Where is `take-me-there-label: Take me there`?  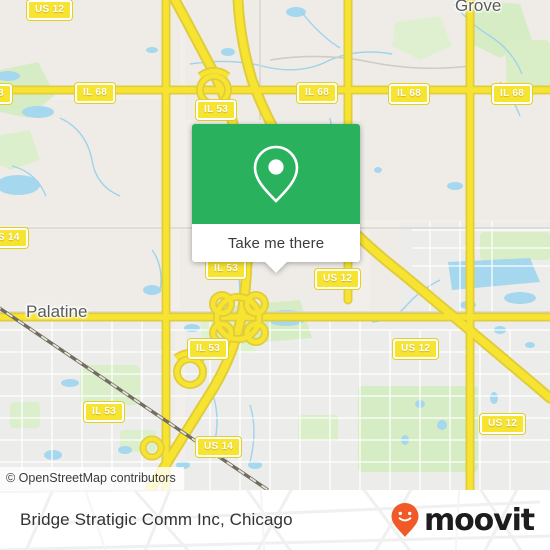
take-me-there-label: Take me there is located at coordinates (276, 243).